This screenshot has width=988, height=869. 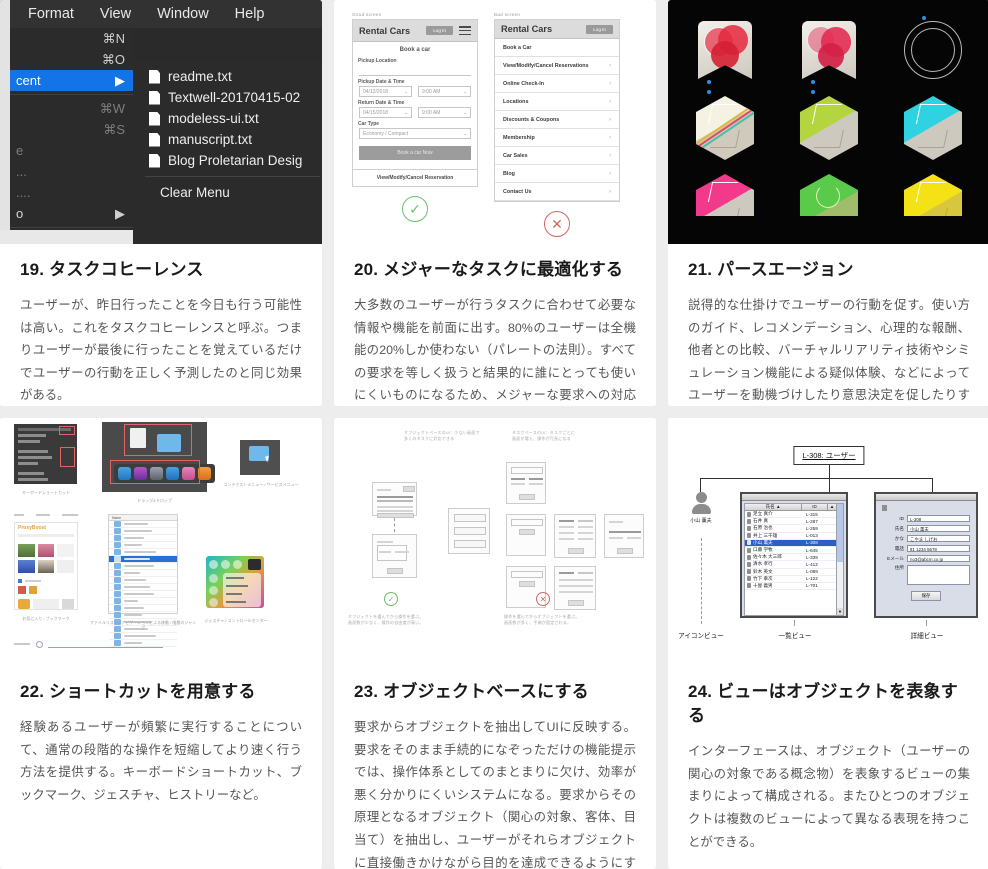 I want to click on menu-list-item: Discounts & Coupons ›, so click(x=557, y=120).